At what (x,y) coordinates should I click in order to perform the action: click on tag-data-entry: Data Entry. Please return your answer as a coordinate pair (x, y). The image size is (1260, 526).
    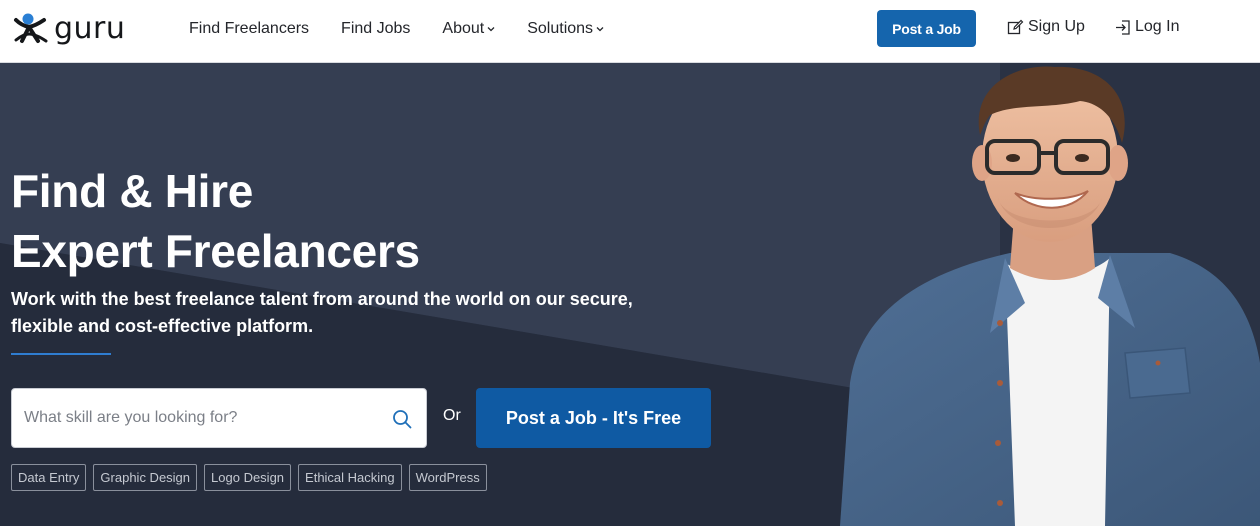
    Looking at the image, I should click on (49, 477).